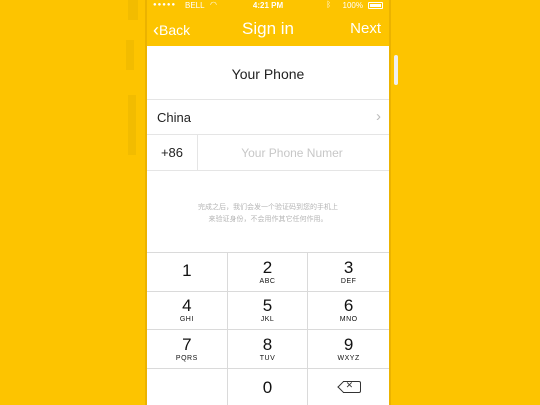 This screenshot has height=405, width=540. What do you see at coordinates (348, 306) in the screenshot?
I see `key-digit: 6` at bounding box center [348, 306].